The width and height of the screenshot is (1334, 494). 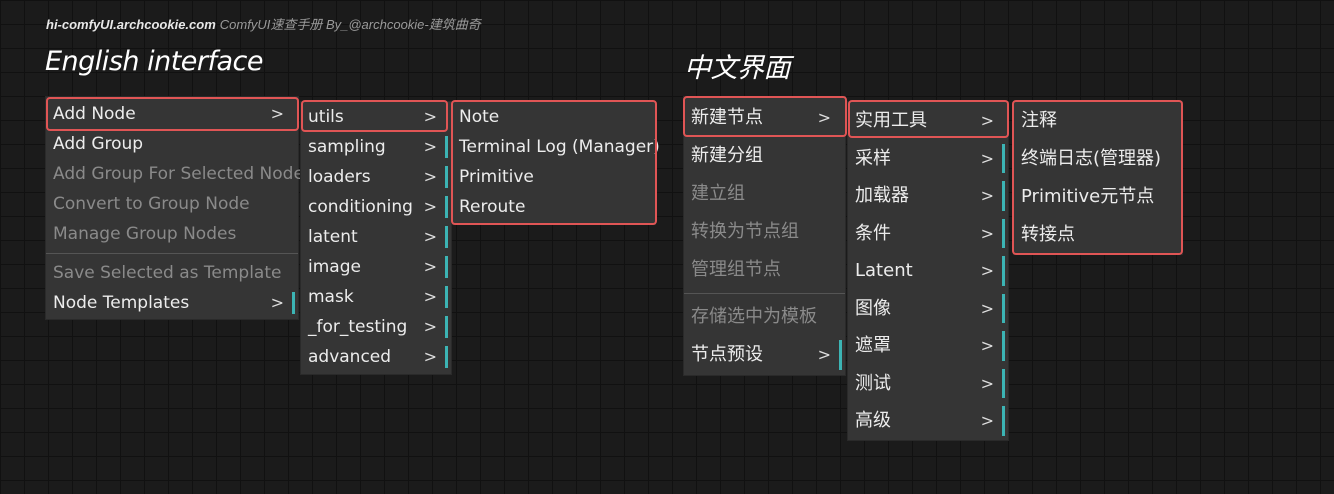 I want to click on cn-category-advanced-label: 高级, so click(x=873, y=420).